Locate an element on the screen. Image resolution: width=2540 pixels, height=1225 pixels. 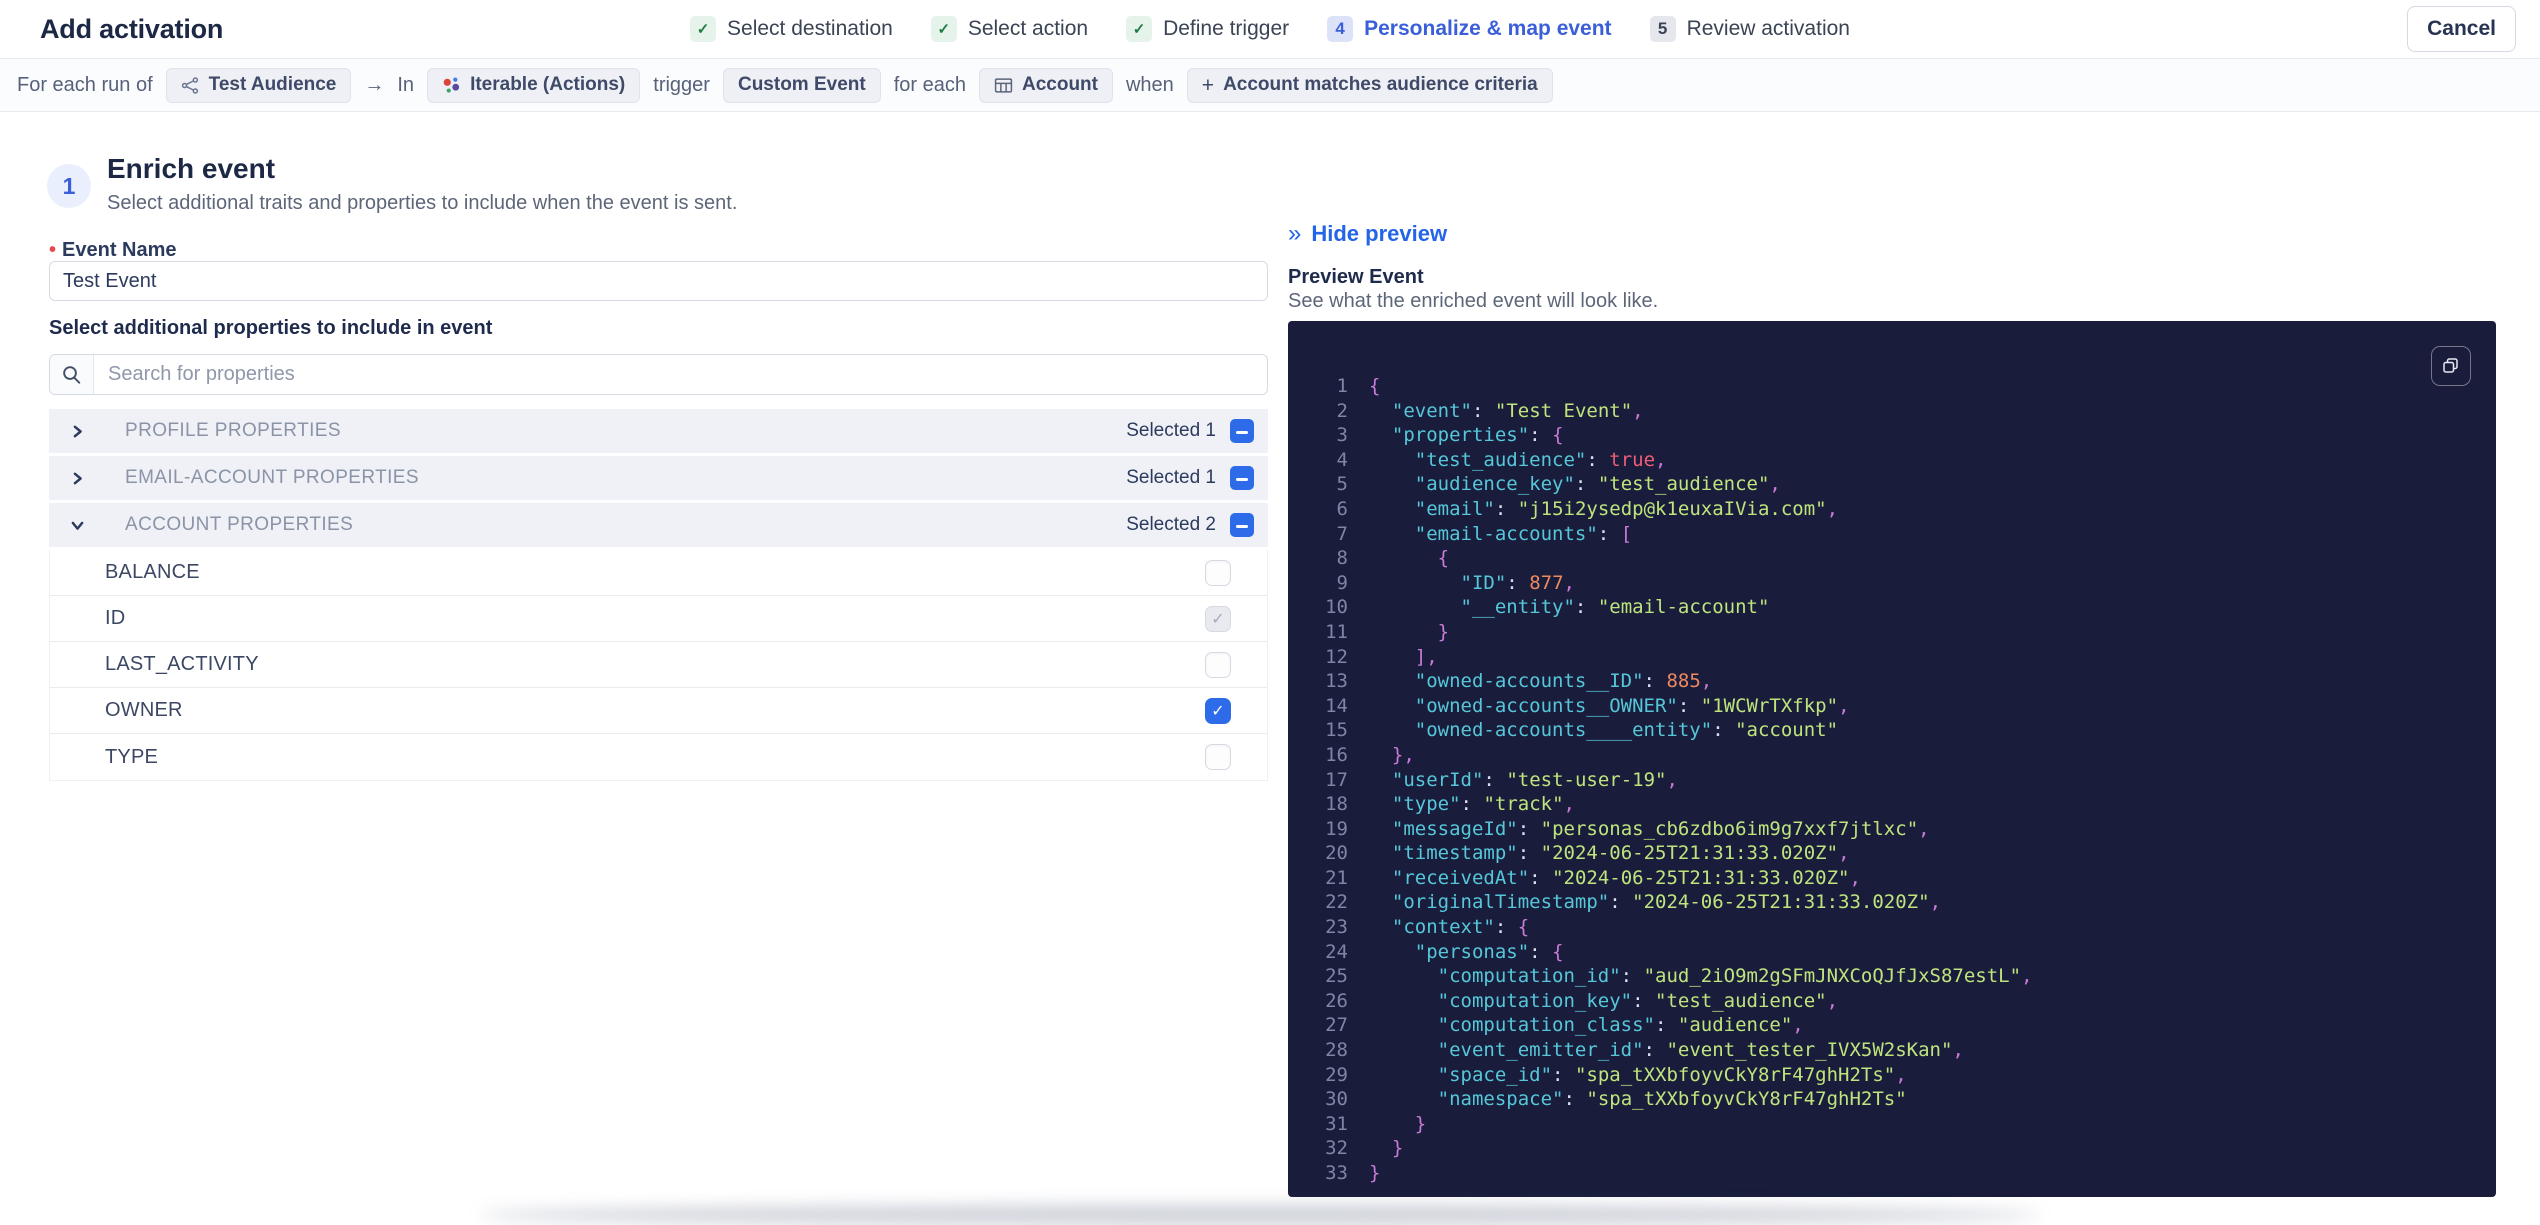
line-number: 22 is located at coordinates (1336, 902).